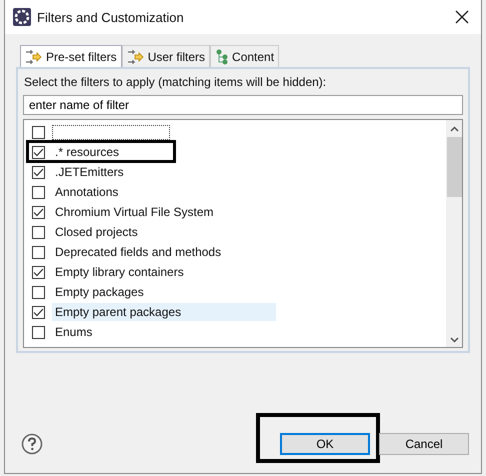  I want to click on filter-label: Deprecated fields and methods, so click(138, 252).